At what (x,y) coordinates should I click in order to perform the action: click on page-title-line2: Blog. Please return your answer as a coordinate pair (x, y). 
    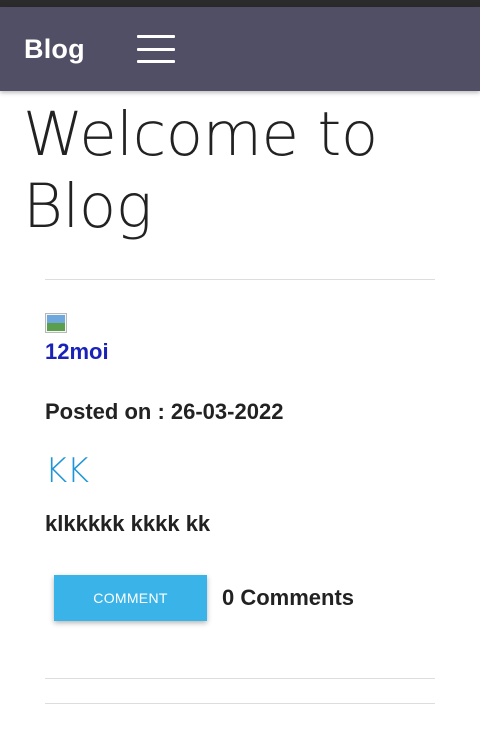
    Looking at the image, I should click on (87, 206).